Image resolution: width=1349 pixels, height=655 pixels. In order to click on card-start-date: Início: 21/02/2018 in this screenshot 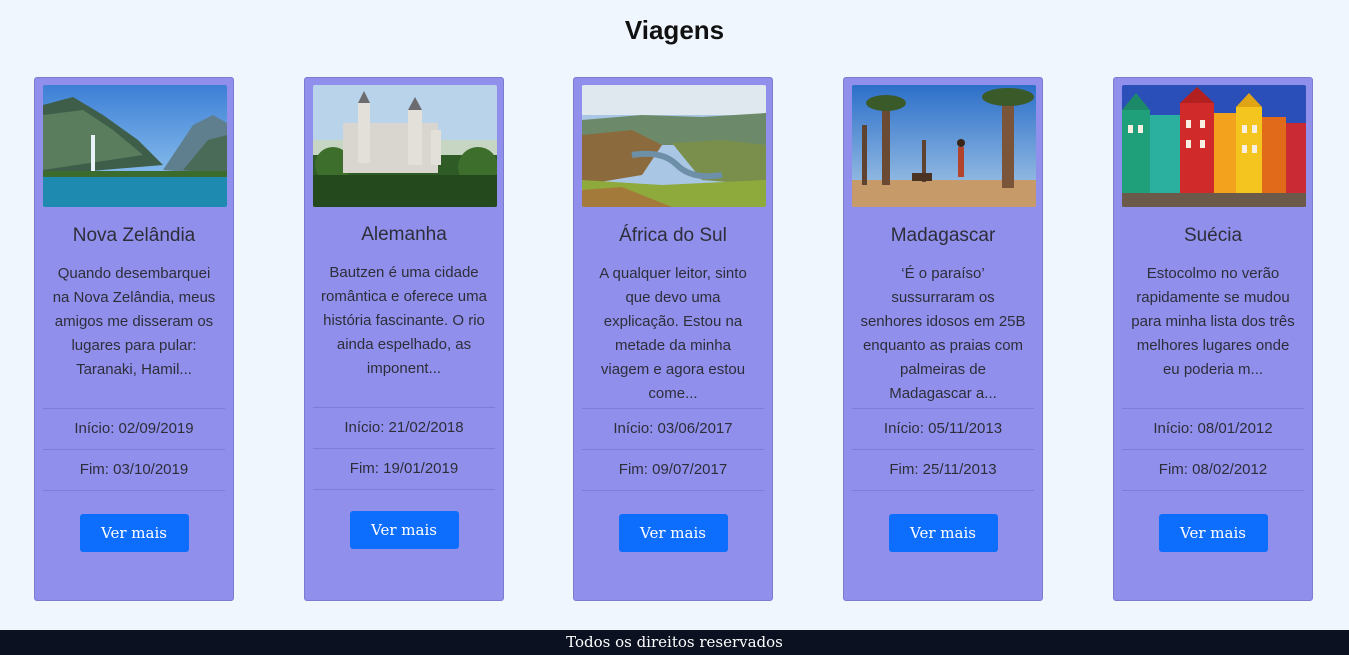, I will do `click(404, 427)`.